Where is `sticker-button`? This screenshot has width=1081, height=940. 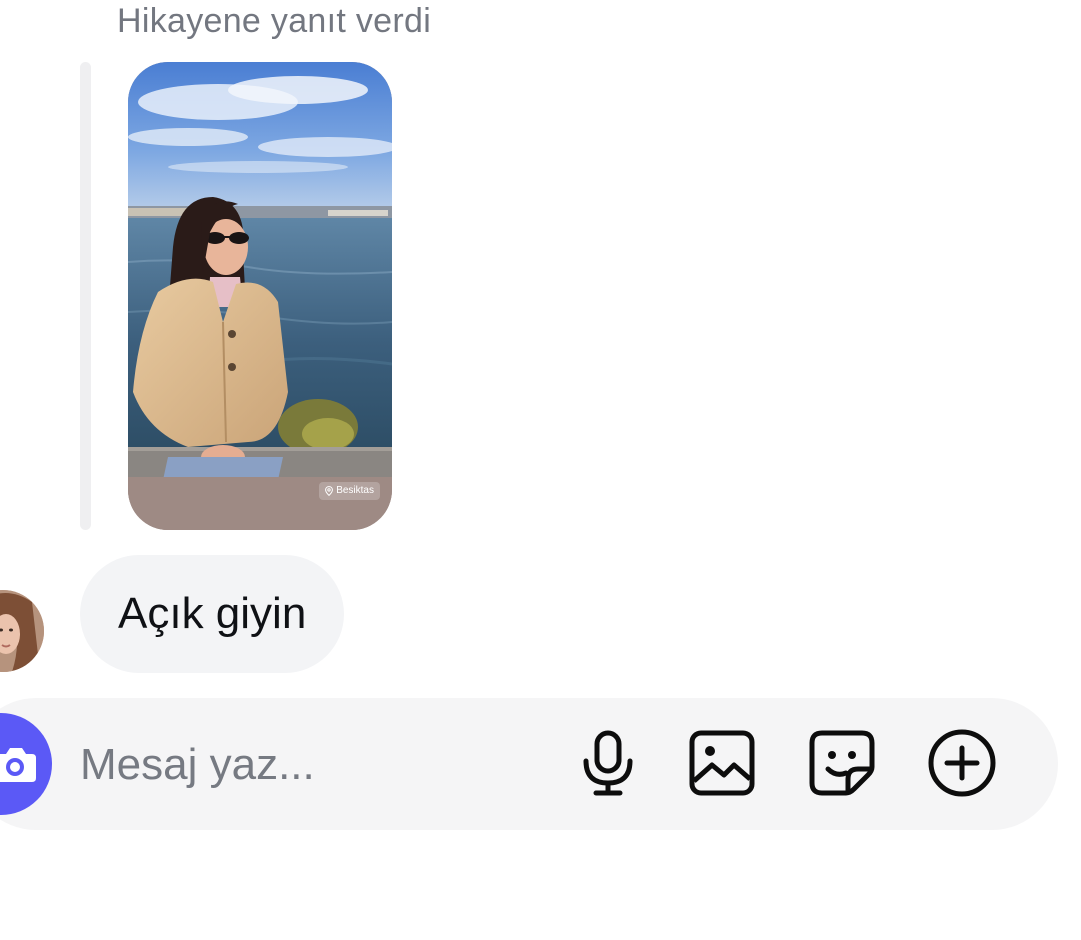 sticker-button is located at coordinates (842, 765).